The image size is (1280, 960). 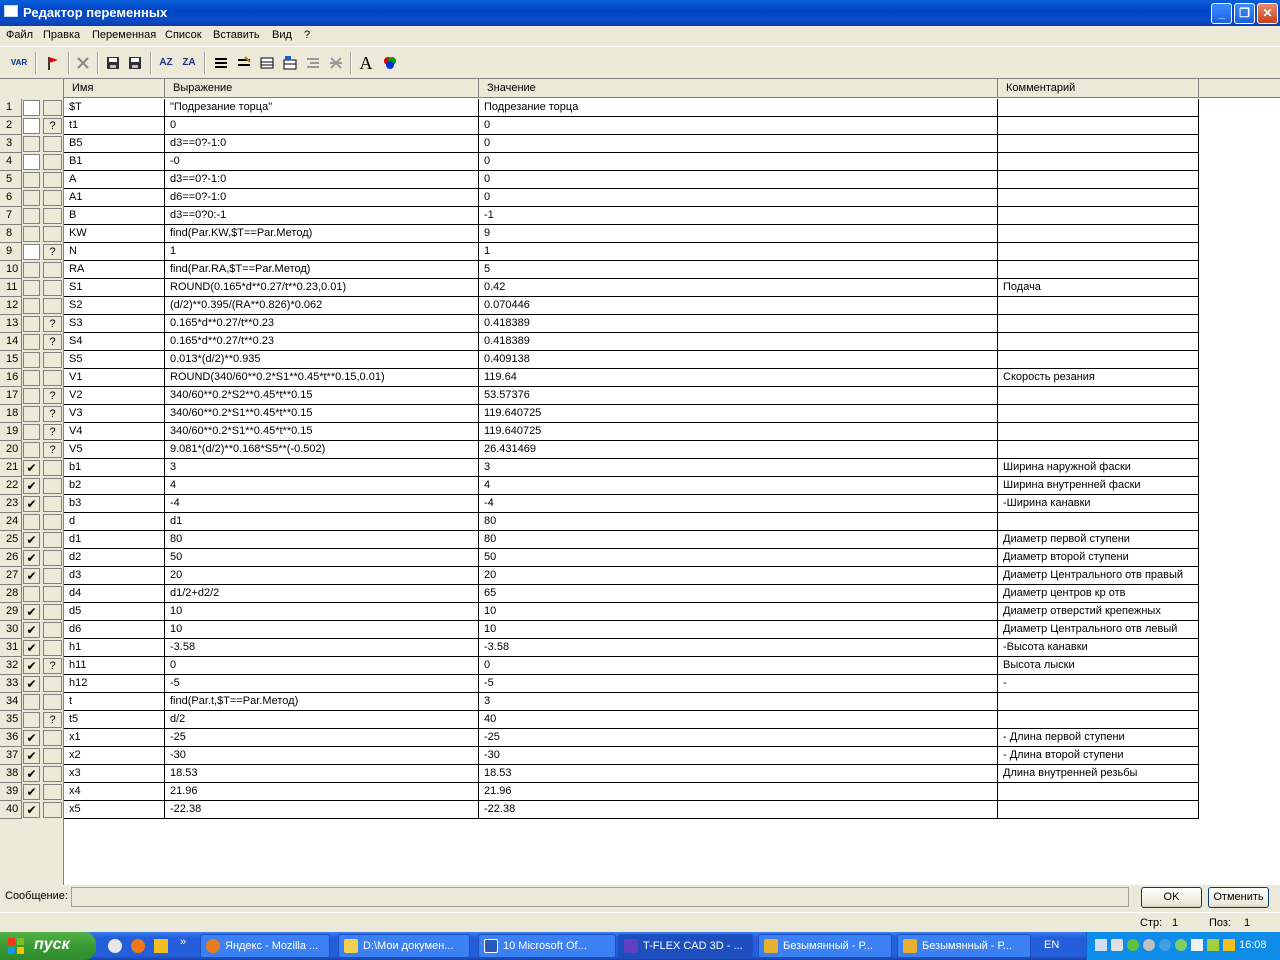 What do you see at coordinates (113, 63) in the screenshot?
I see `save-icon` at bounding box center [113, 63].